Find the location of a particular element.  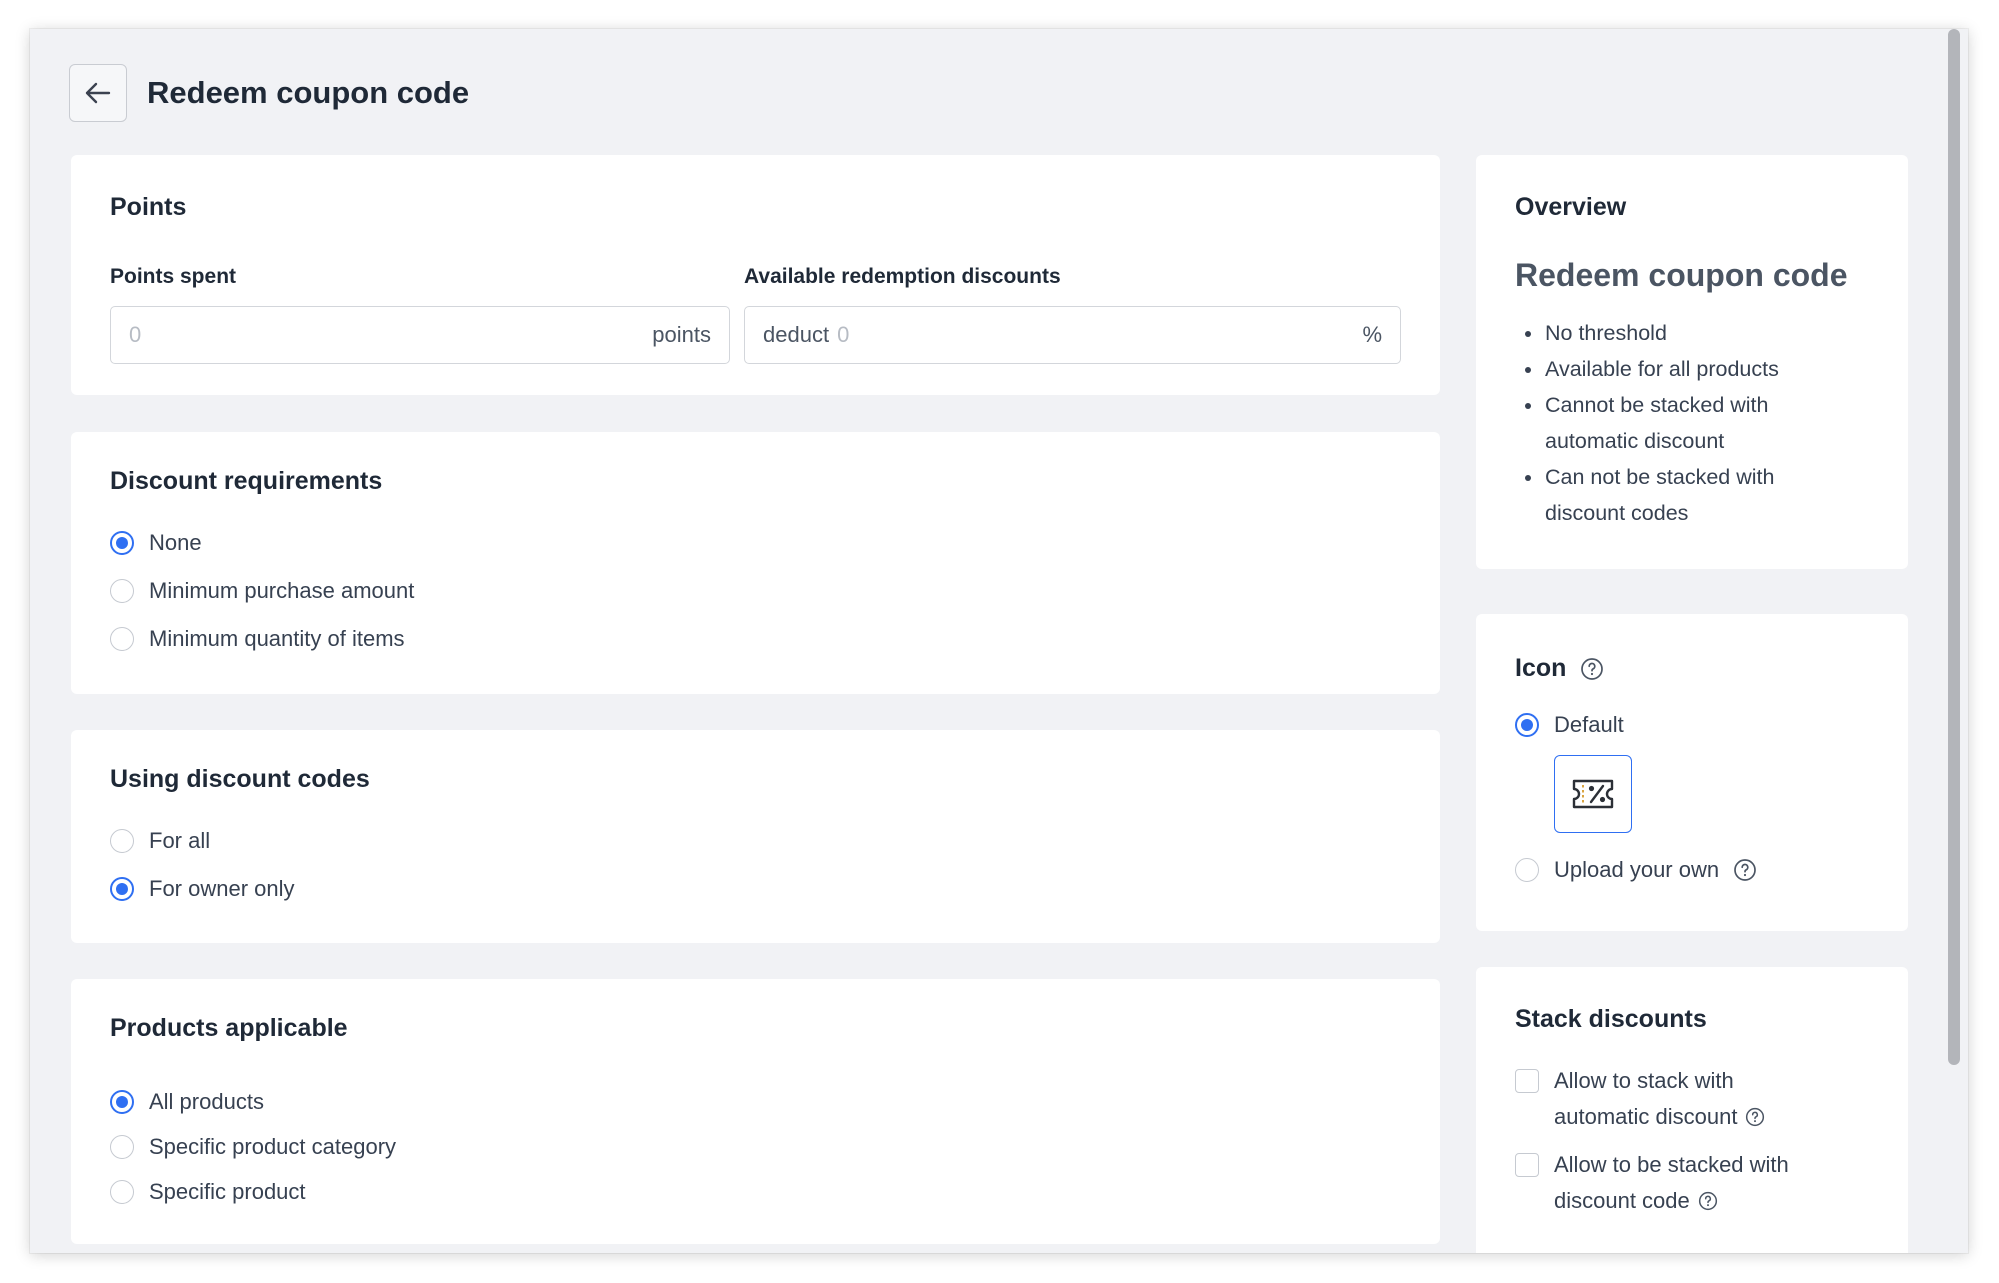

products-option-category: Specific product category is located at coordinates (253, 1147).